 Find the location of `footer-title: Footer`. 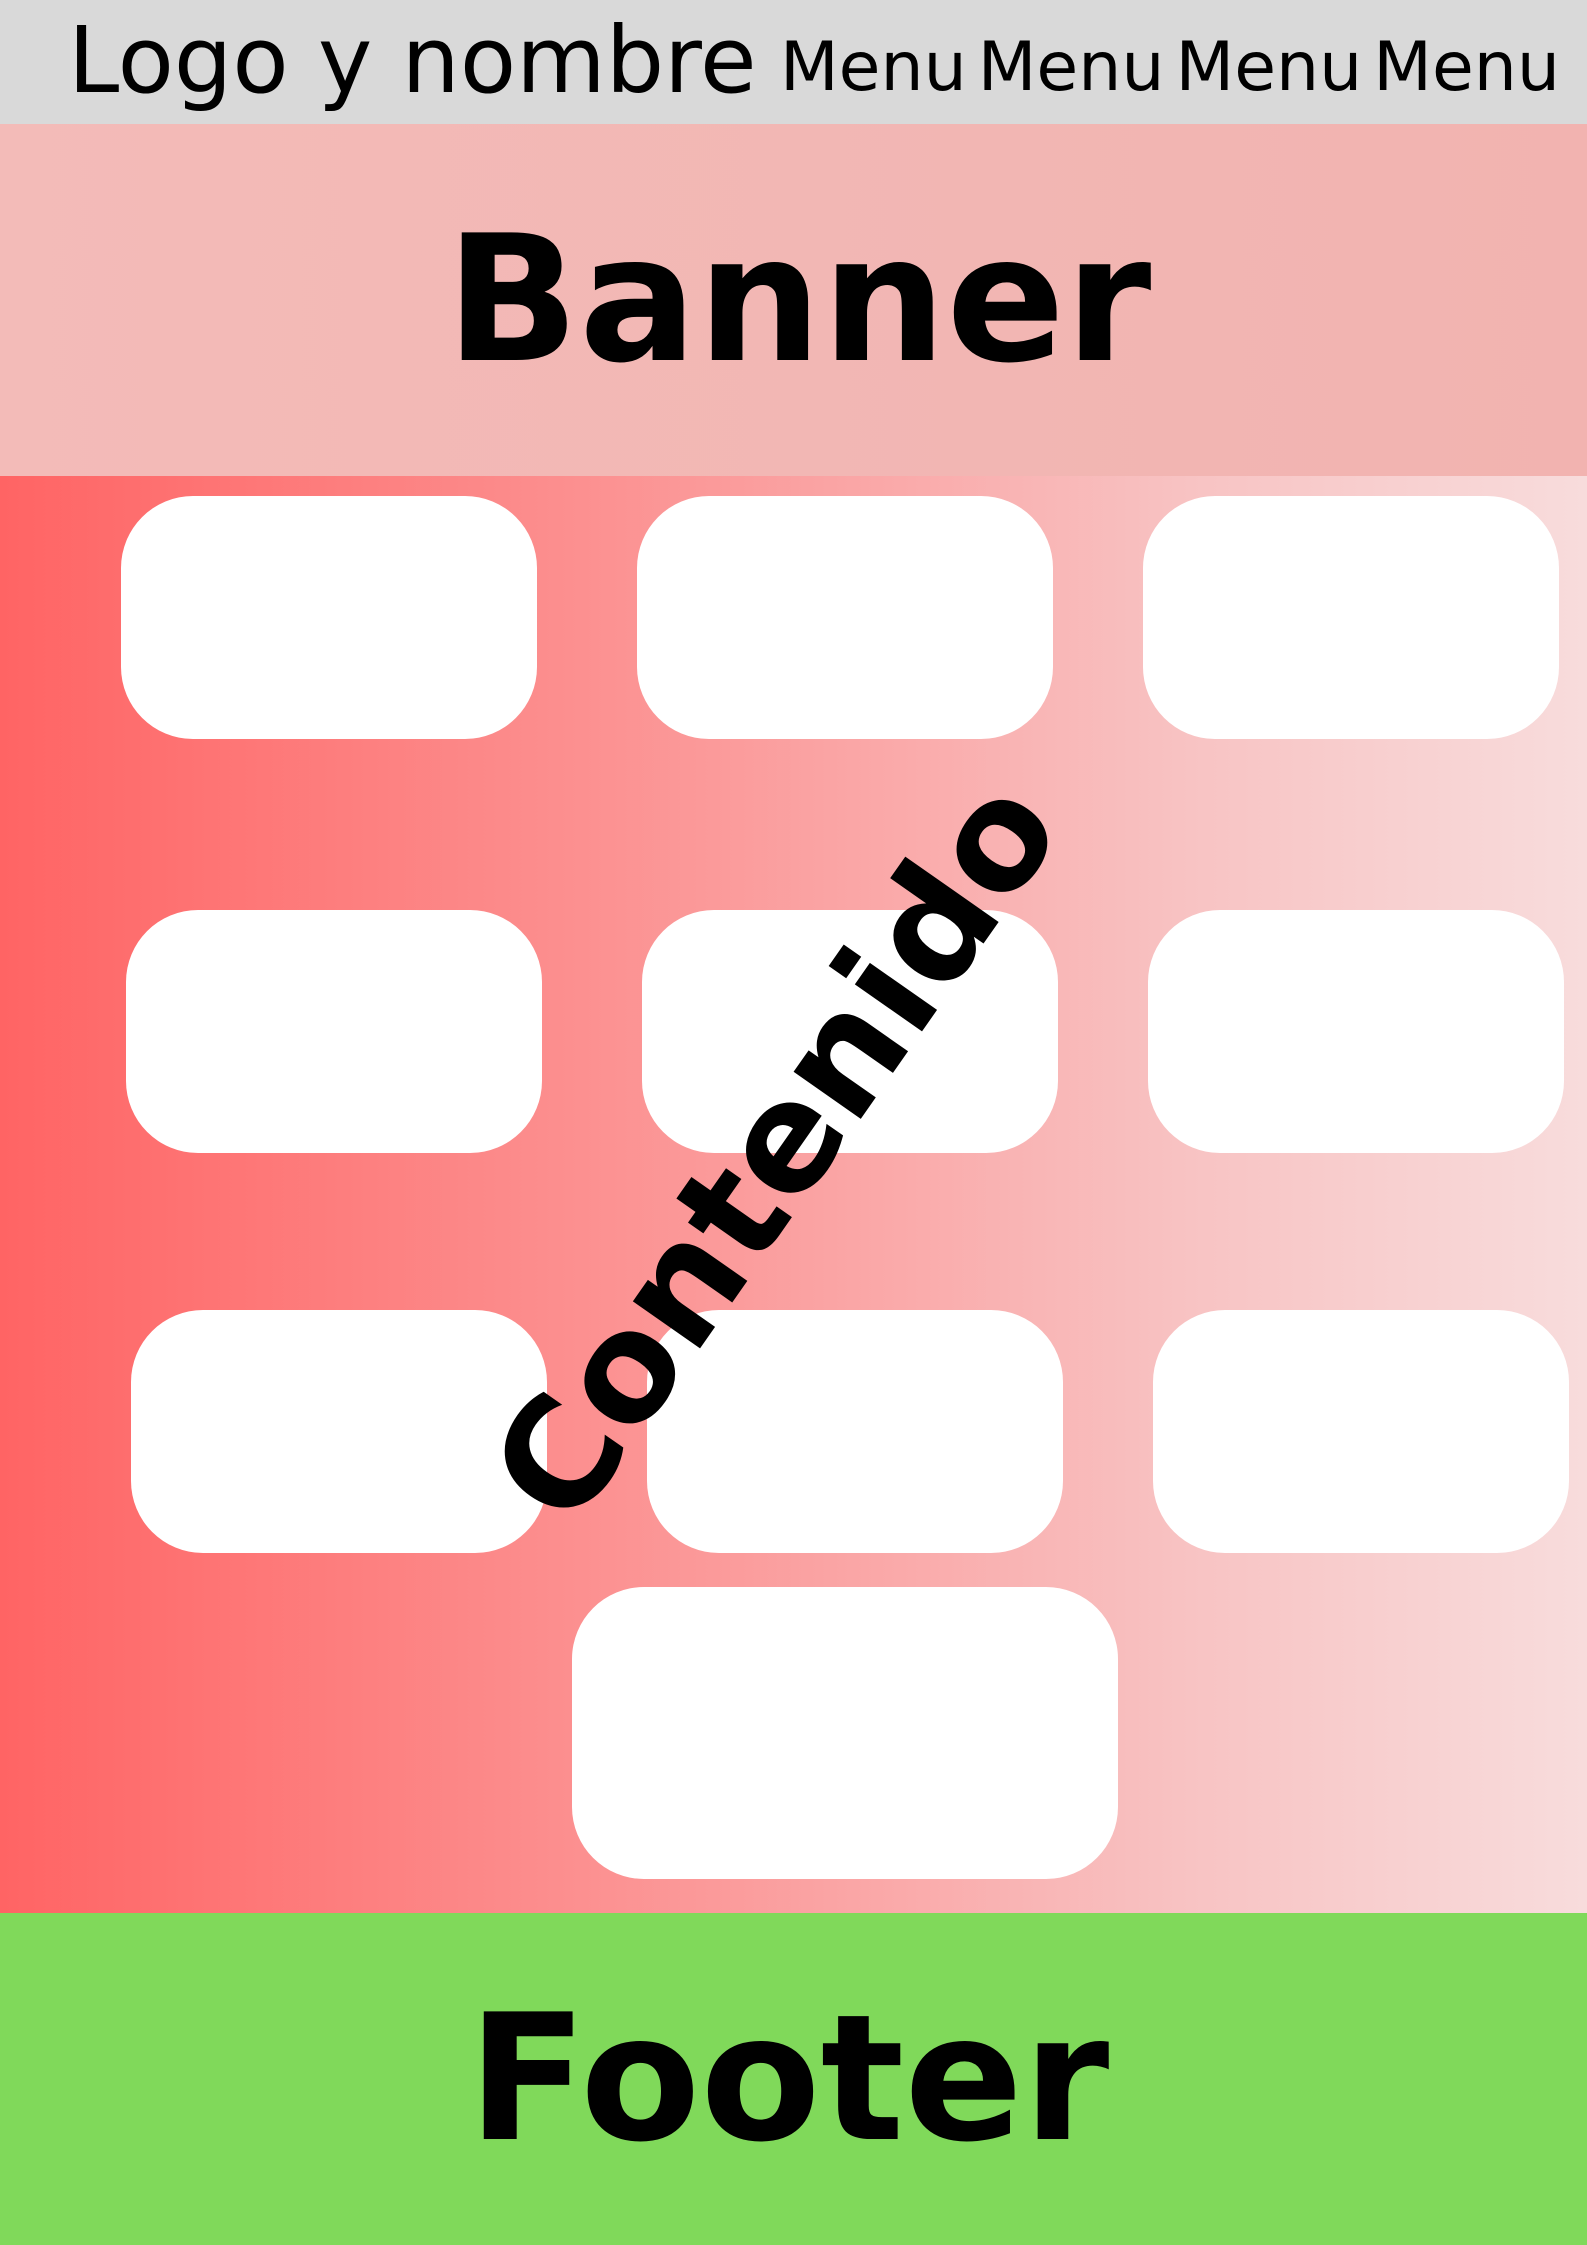

footer-title: Footer is located at coordinates (788, 2079).